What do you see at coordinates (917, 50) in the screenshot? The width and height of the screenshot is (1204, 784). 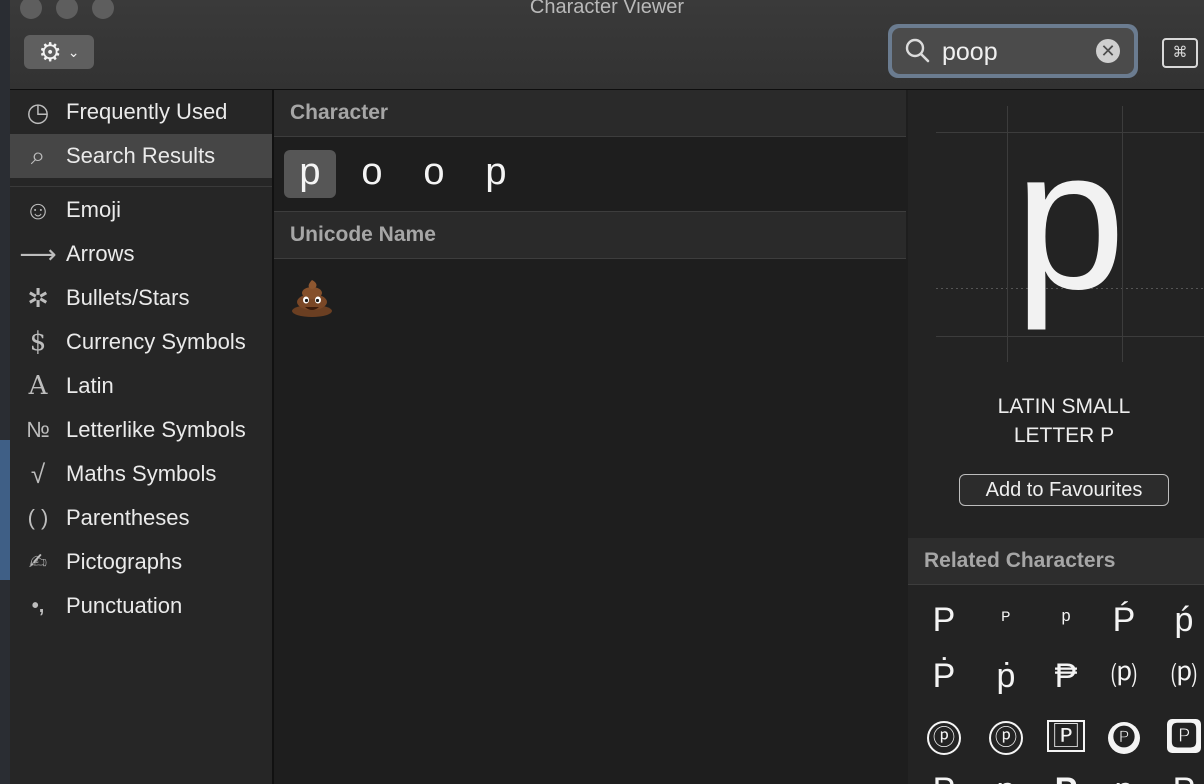 I see `search-icon` at bounding box center [917, 50].